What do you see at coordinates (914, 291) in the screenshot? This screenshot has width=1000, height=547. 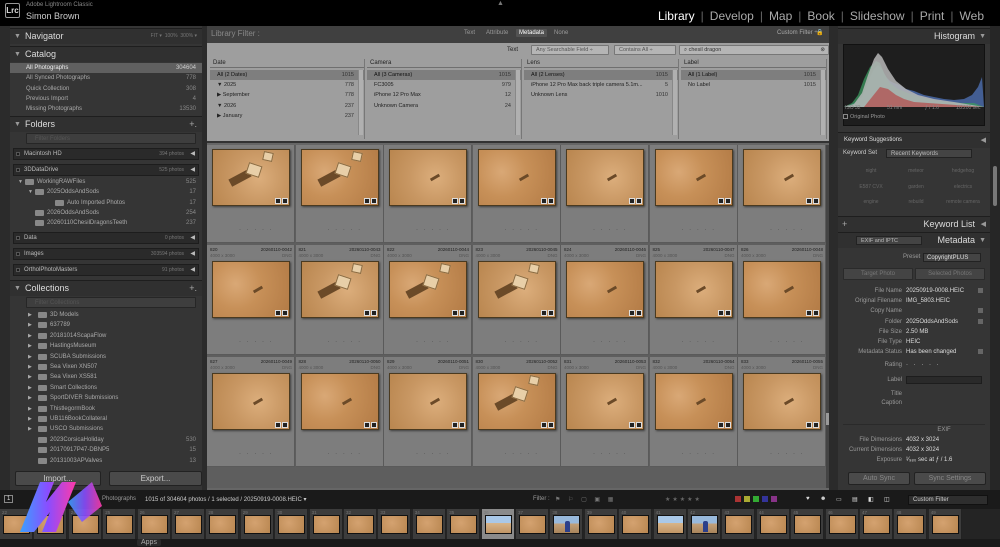 I see `metadata-field: File Name 20250919-0008.HEIC` at bounding box center [914, 291].